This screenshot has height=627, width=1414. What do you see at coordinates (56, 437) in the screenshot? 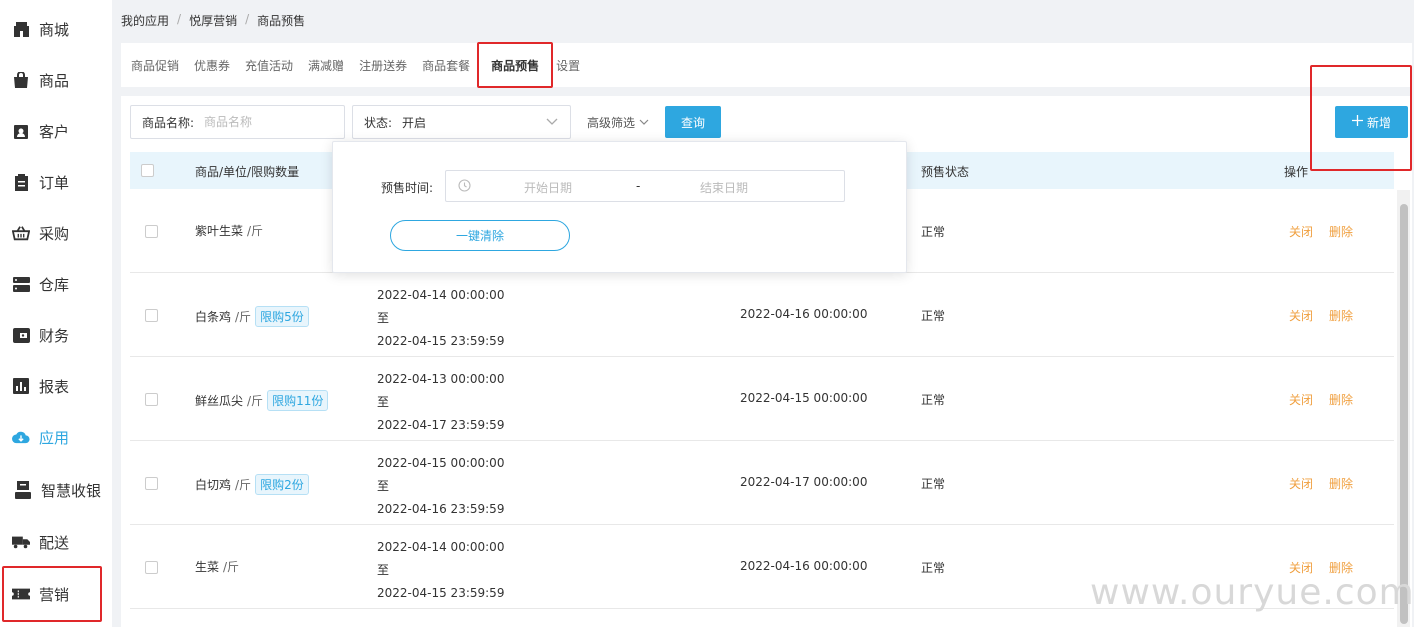
I see `sidebar-item-apps: 应用` at bounding box center [56, 437].